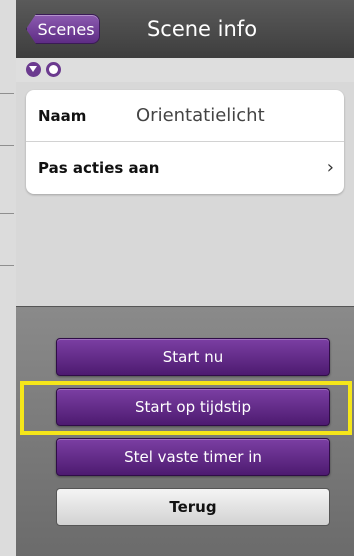 The height and width of the screenshot is (556, 354). Describe the element at coordinates (202, 29) in the screenshot. I see `page-title: Scene info` at that location.